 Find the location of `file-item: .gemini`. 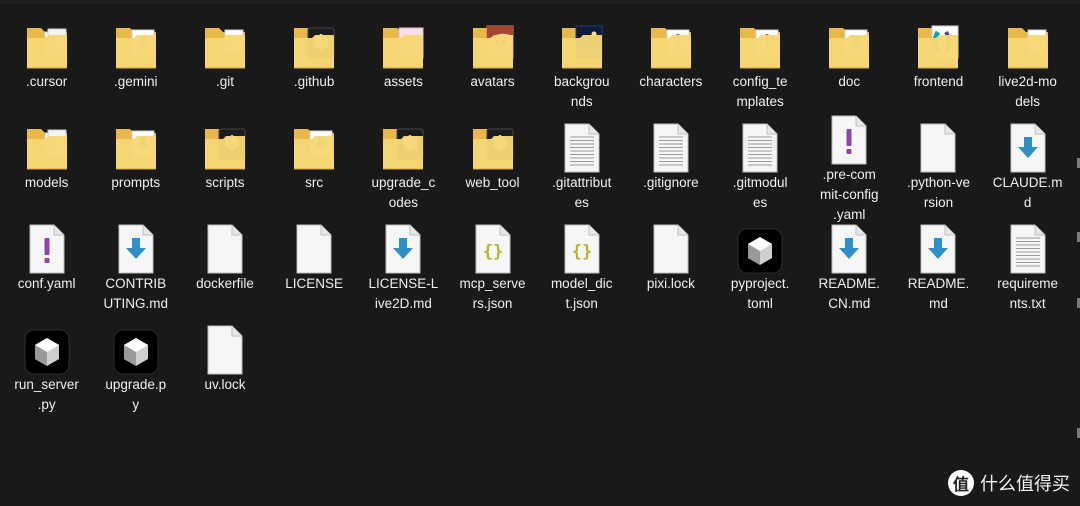

file-item: .gemini is located at coordinates (135, 64).